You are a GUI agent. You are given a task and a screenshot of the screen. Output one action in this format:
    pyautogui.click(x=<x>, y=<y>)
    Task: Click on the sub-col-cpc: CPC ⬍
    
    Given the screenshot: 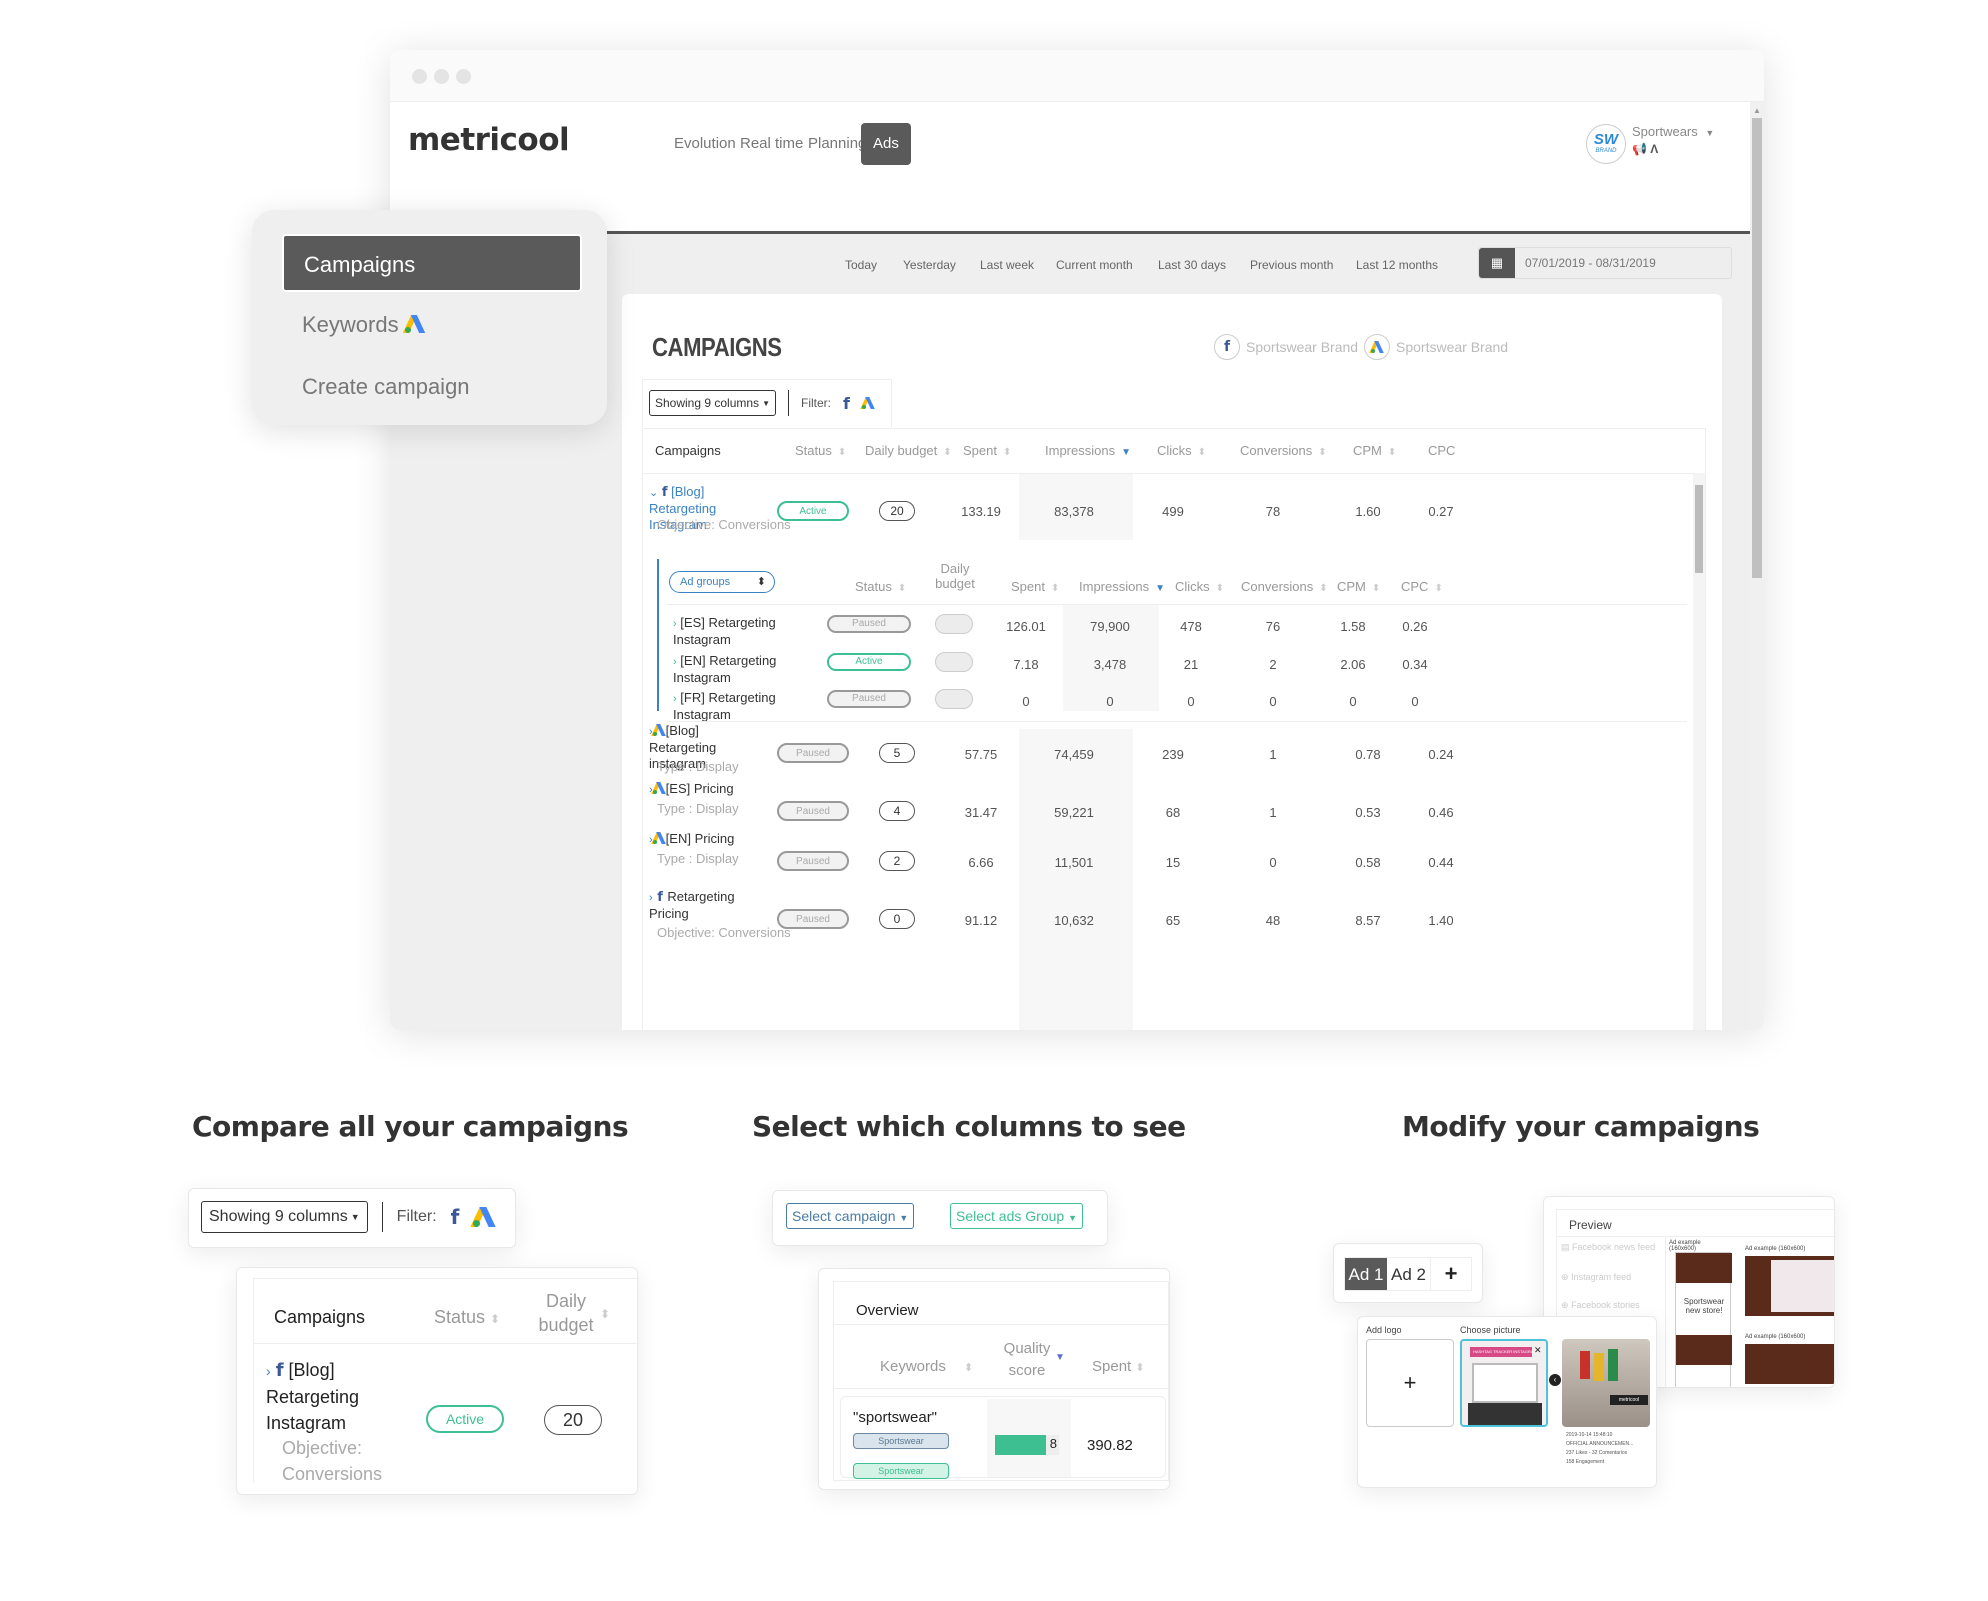 What is the action you would take?
    pyautogui.click(x=1422, y=591)
    